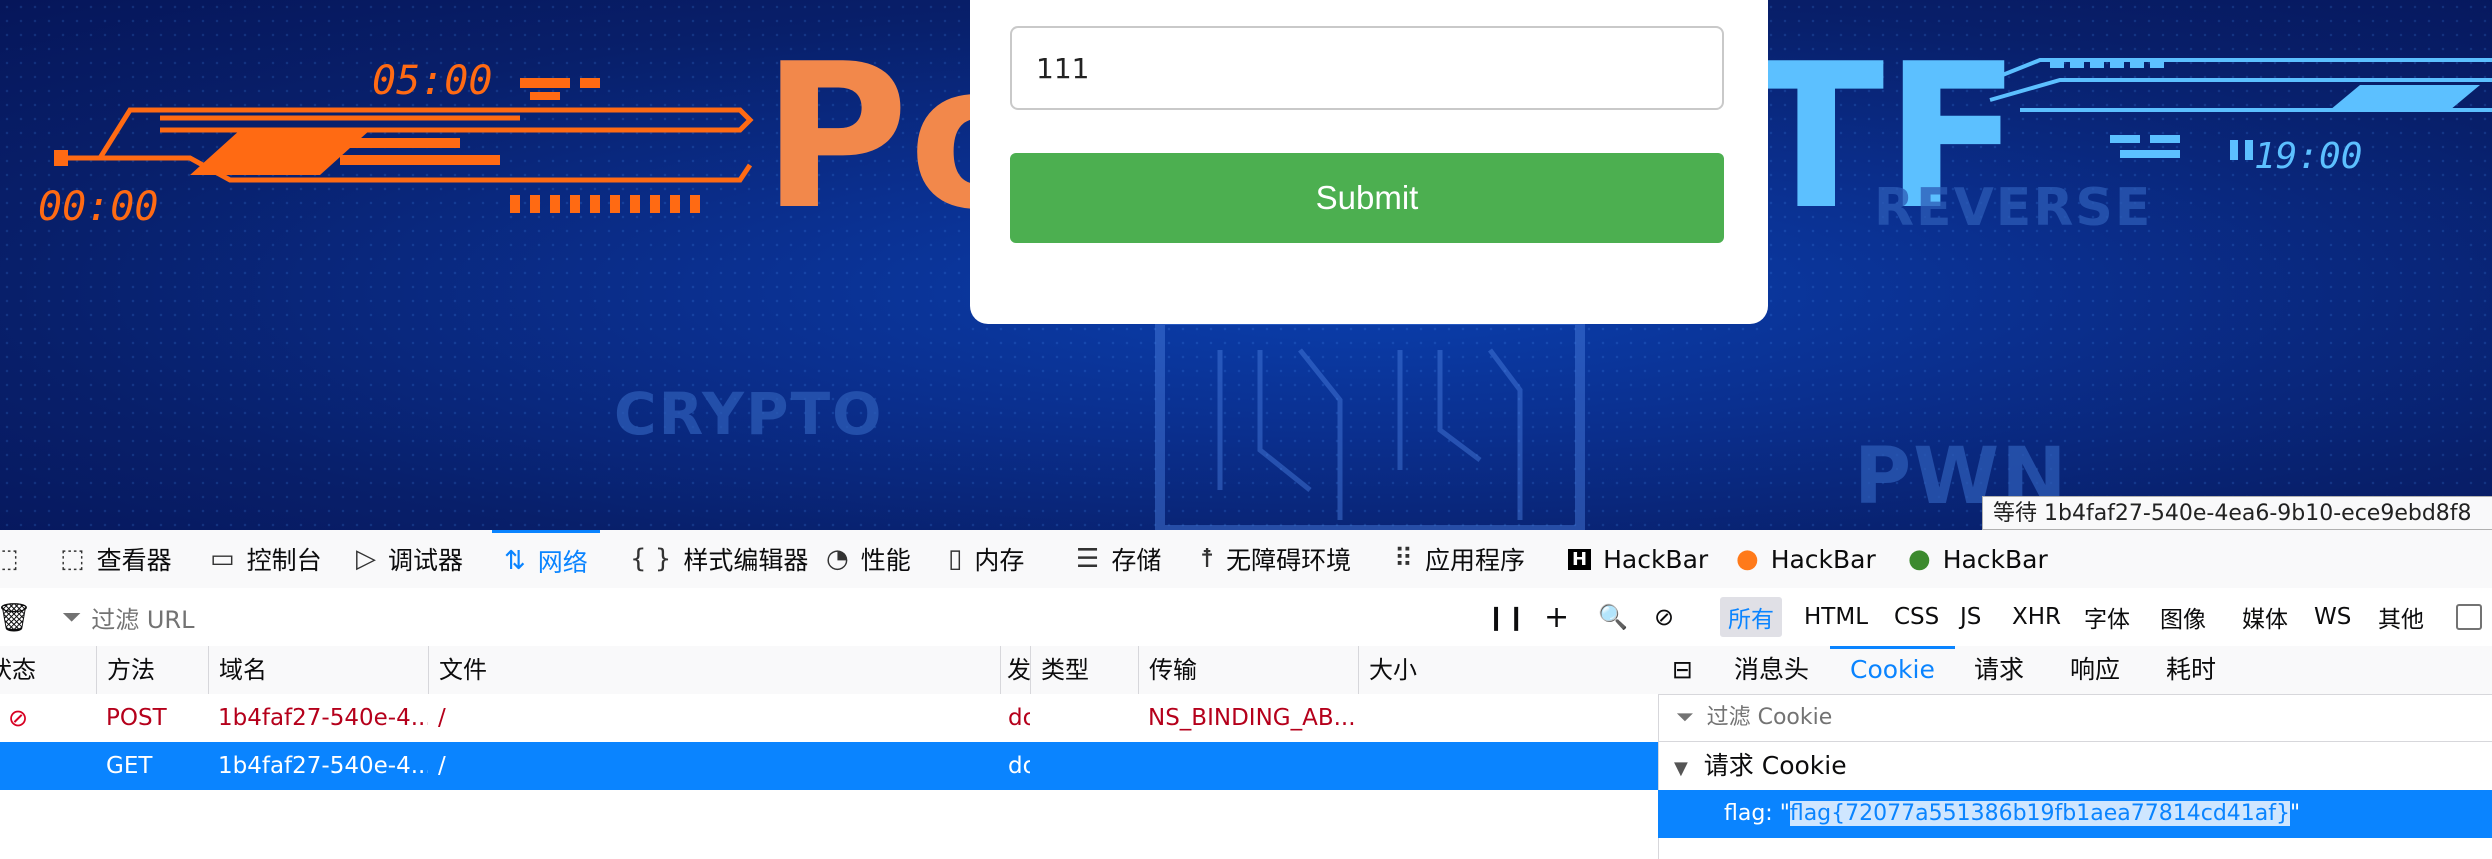 The height and width of the screenshot is (859, 2492). Describe the element at coordinates (1747, 559) in the screenshot. I see `hackbar-firefox-icon: ●` at that location.